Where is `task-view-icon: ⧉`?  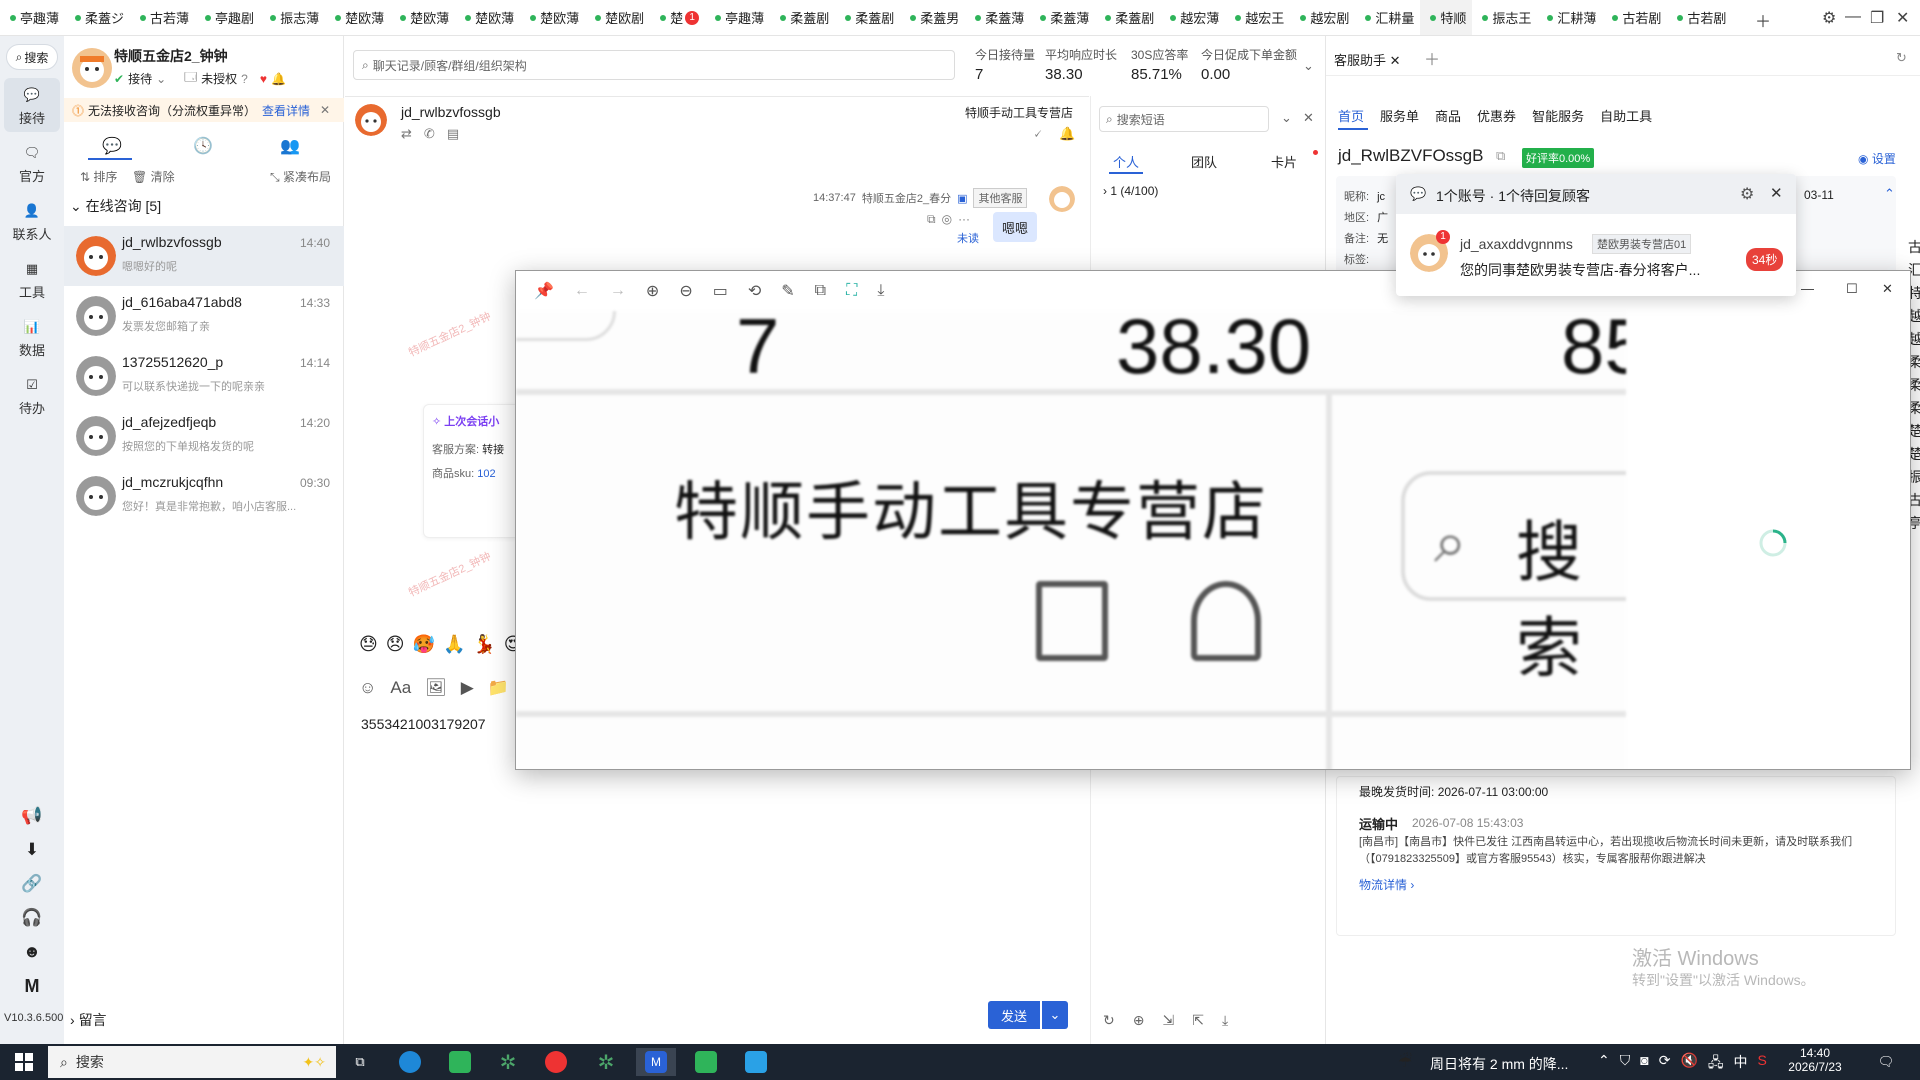 task-view-icon: ⧉ is located at coordinates (360, 1062).